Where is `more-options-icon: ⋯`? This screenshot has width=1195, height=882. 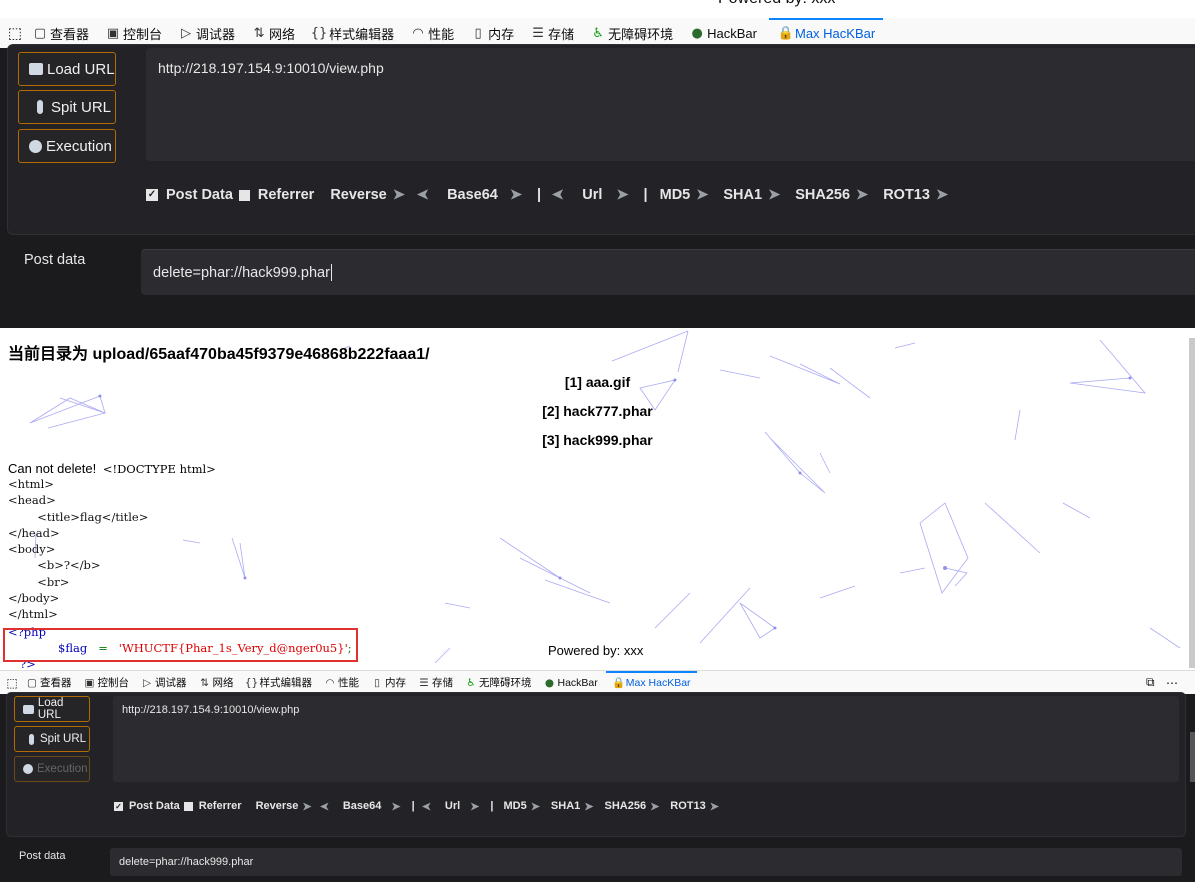
more-options-icon: ⋯ is located at coordinates (1172, 683).